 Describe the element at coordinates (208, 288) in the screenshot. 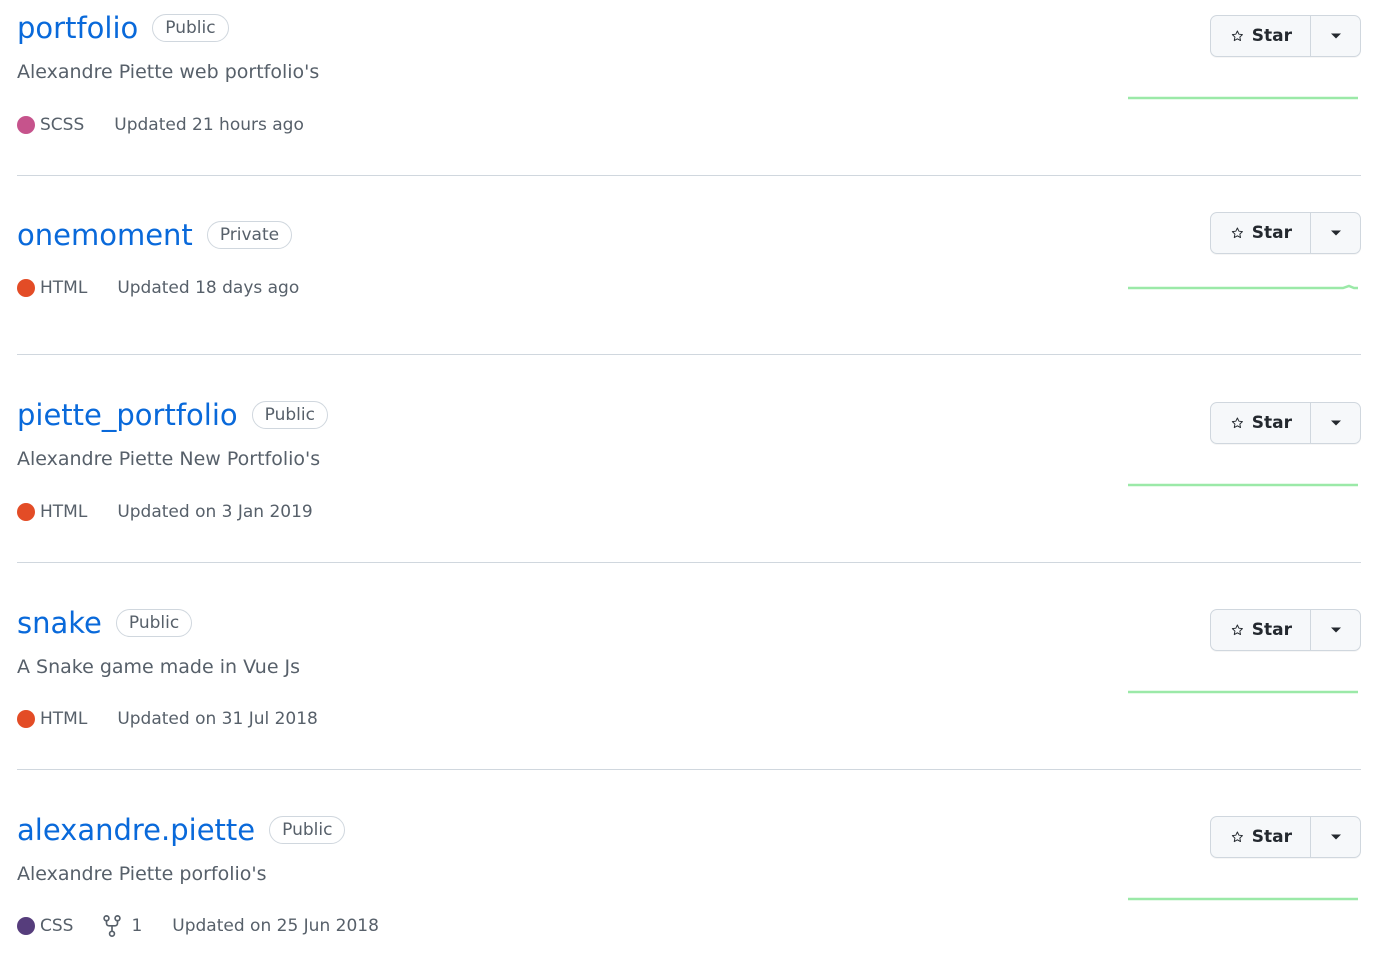

I see `repo-updated: Updated 18 days ago` at that location.